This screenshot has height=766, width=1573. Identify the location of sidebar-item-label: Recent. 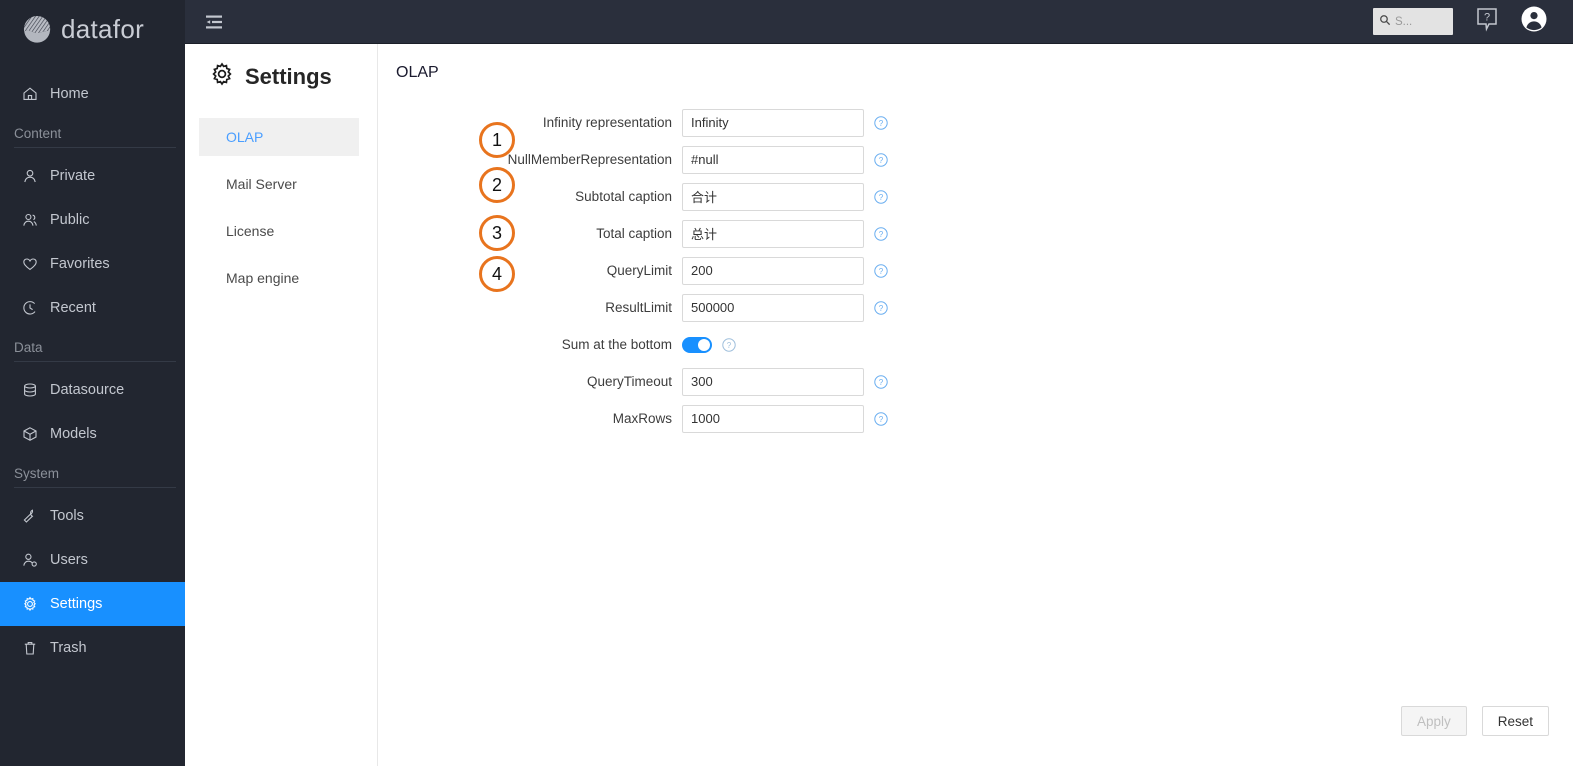
(73, 308).